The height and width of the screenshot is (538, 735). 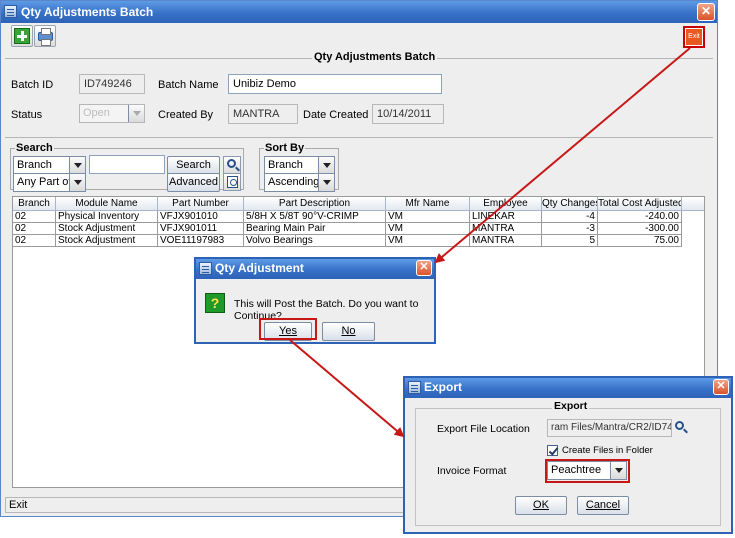 I want to click on batch-id-label: Batch ID, so click(x=32, y=85).